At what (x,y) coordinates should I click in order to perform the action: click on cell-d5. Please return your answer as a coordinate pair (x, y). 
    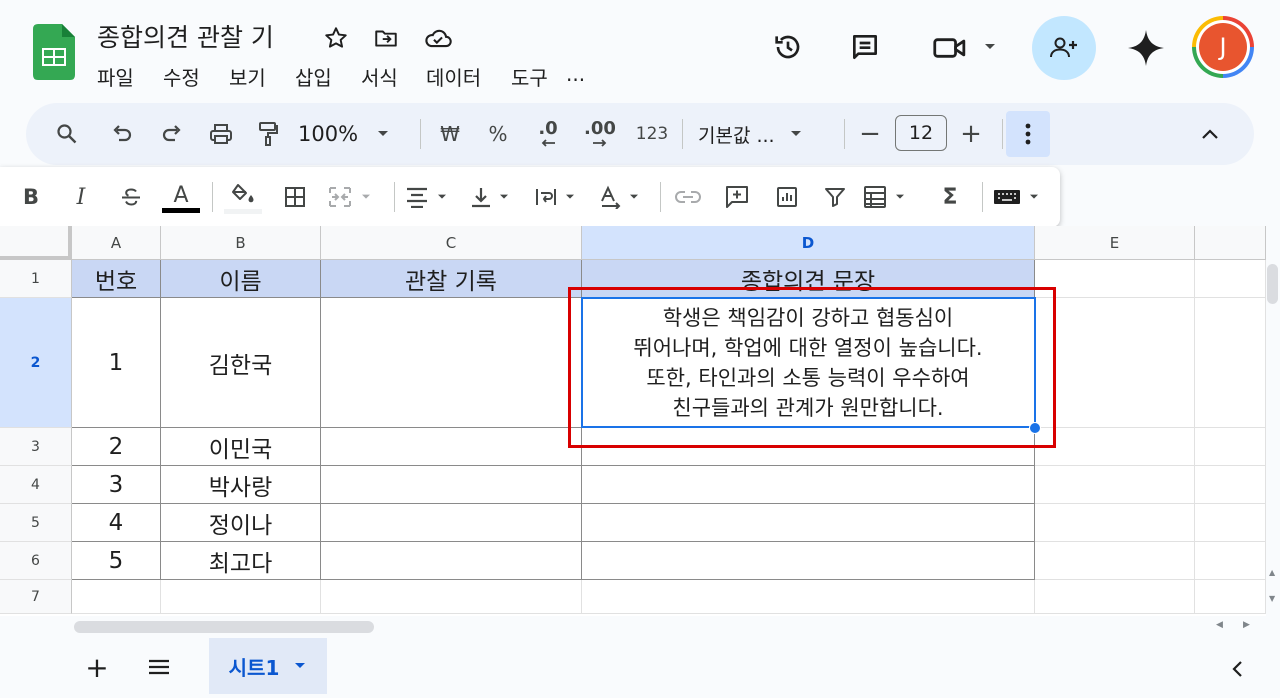
    Looking at the image, I should click on (808, 523).